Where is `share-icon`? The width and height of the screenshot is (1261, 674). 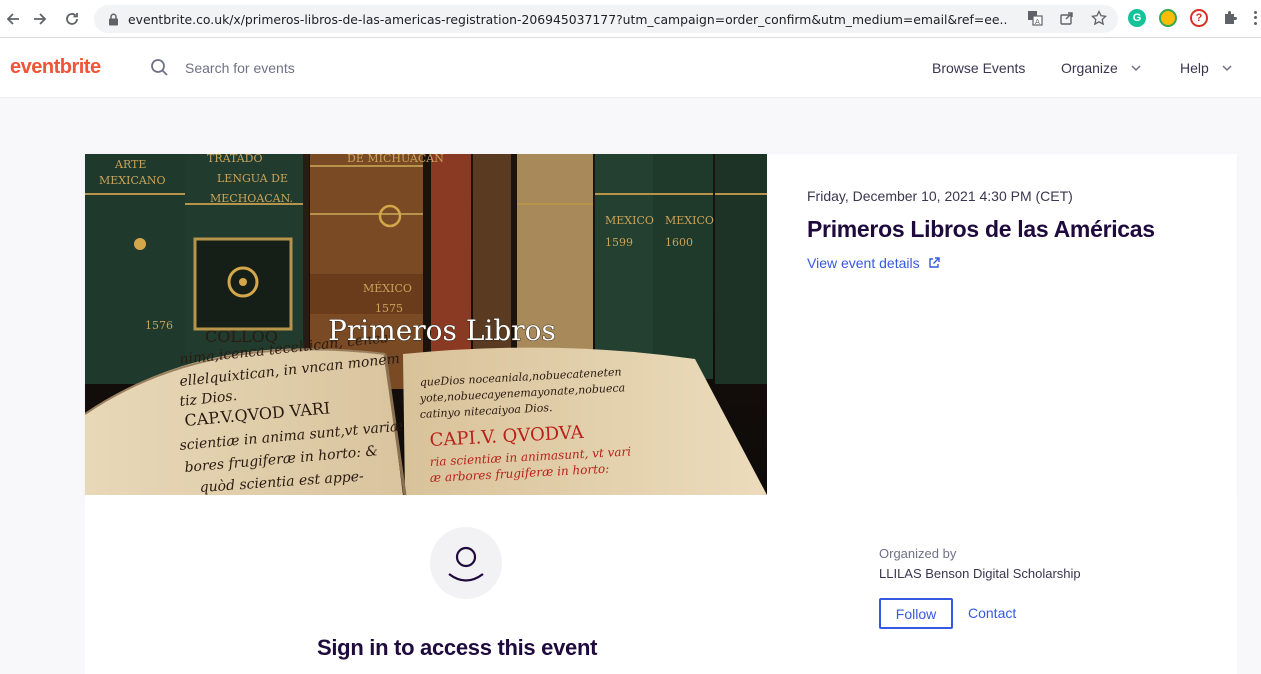 share-icon is located at coordinates (1067, 18).